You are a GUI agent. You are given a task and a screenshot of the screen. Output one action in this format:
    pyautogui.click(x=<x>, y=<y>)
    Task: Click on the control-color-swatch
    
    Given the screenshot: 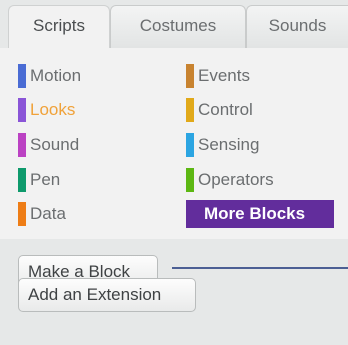 What is the action you would take?
    pyautogui.click(x=190, y=110)
    